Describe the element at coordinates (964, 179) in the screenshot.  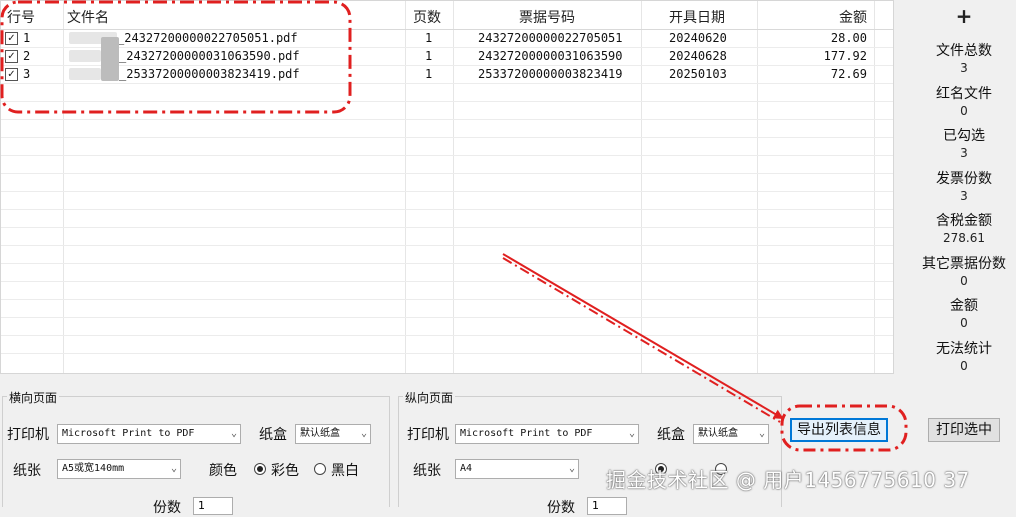
I see `stat-label: 发票份数` at that location.